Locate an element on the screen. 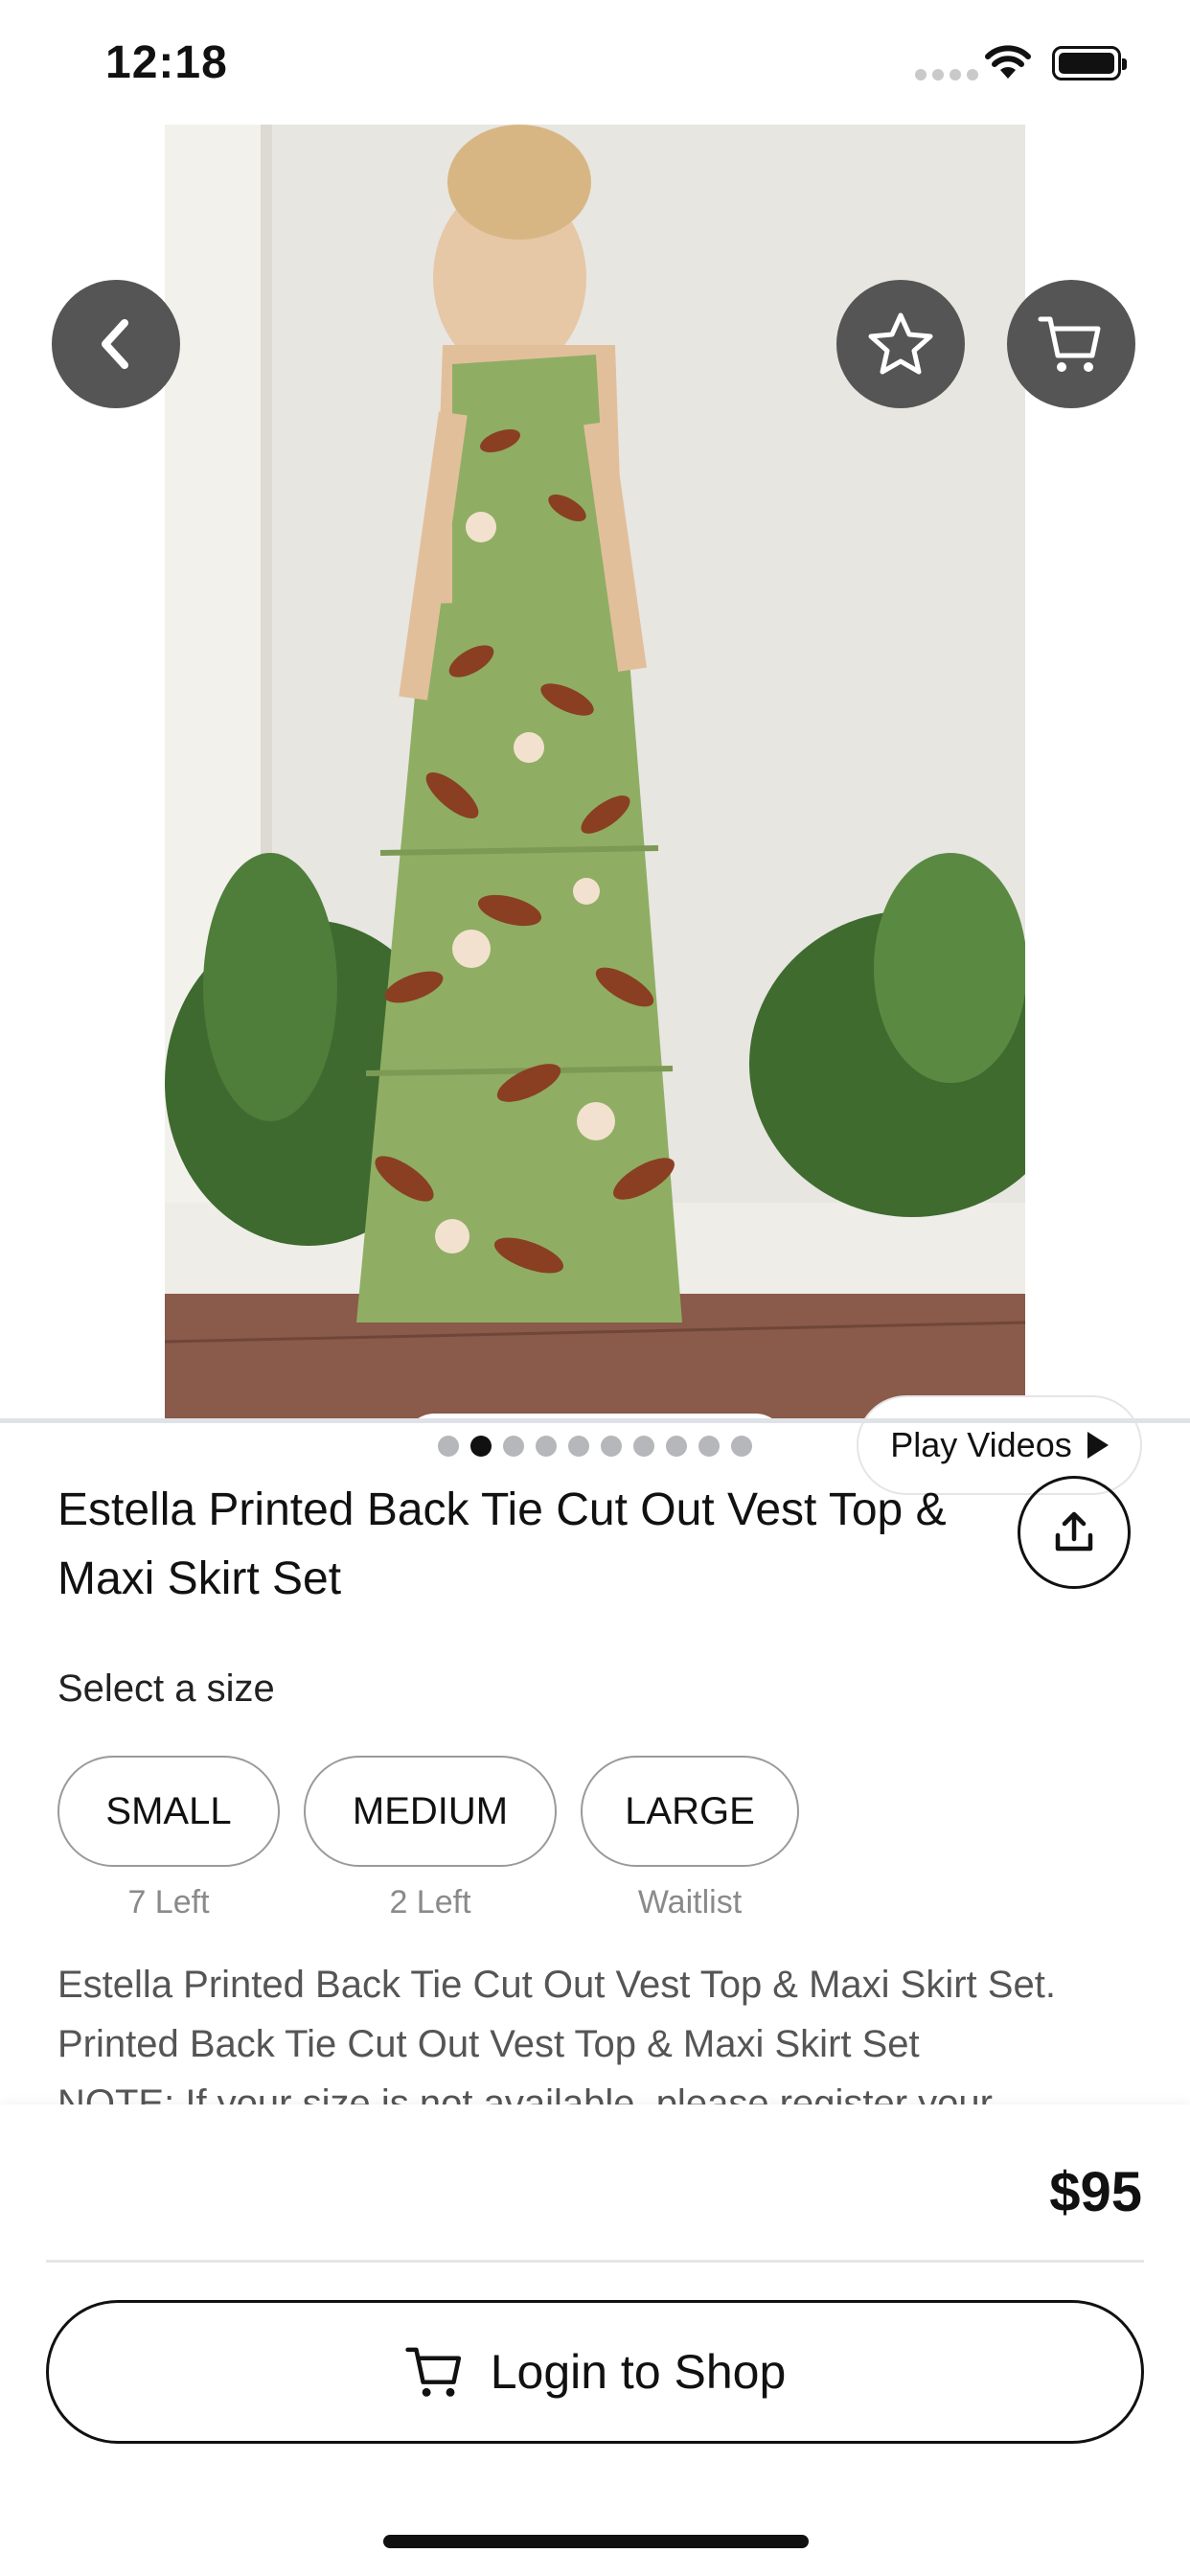 This screenshot has width=1190, height=2576. chevron-left-icon is located at coordinates (115, 344).